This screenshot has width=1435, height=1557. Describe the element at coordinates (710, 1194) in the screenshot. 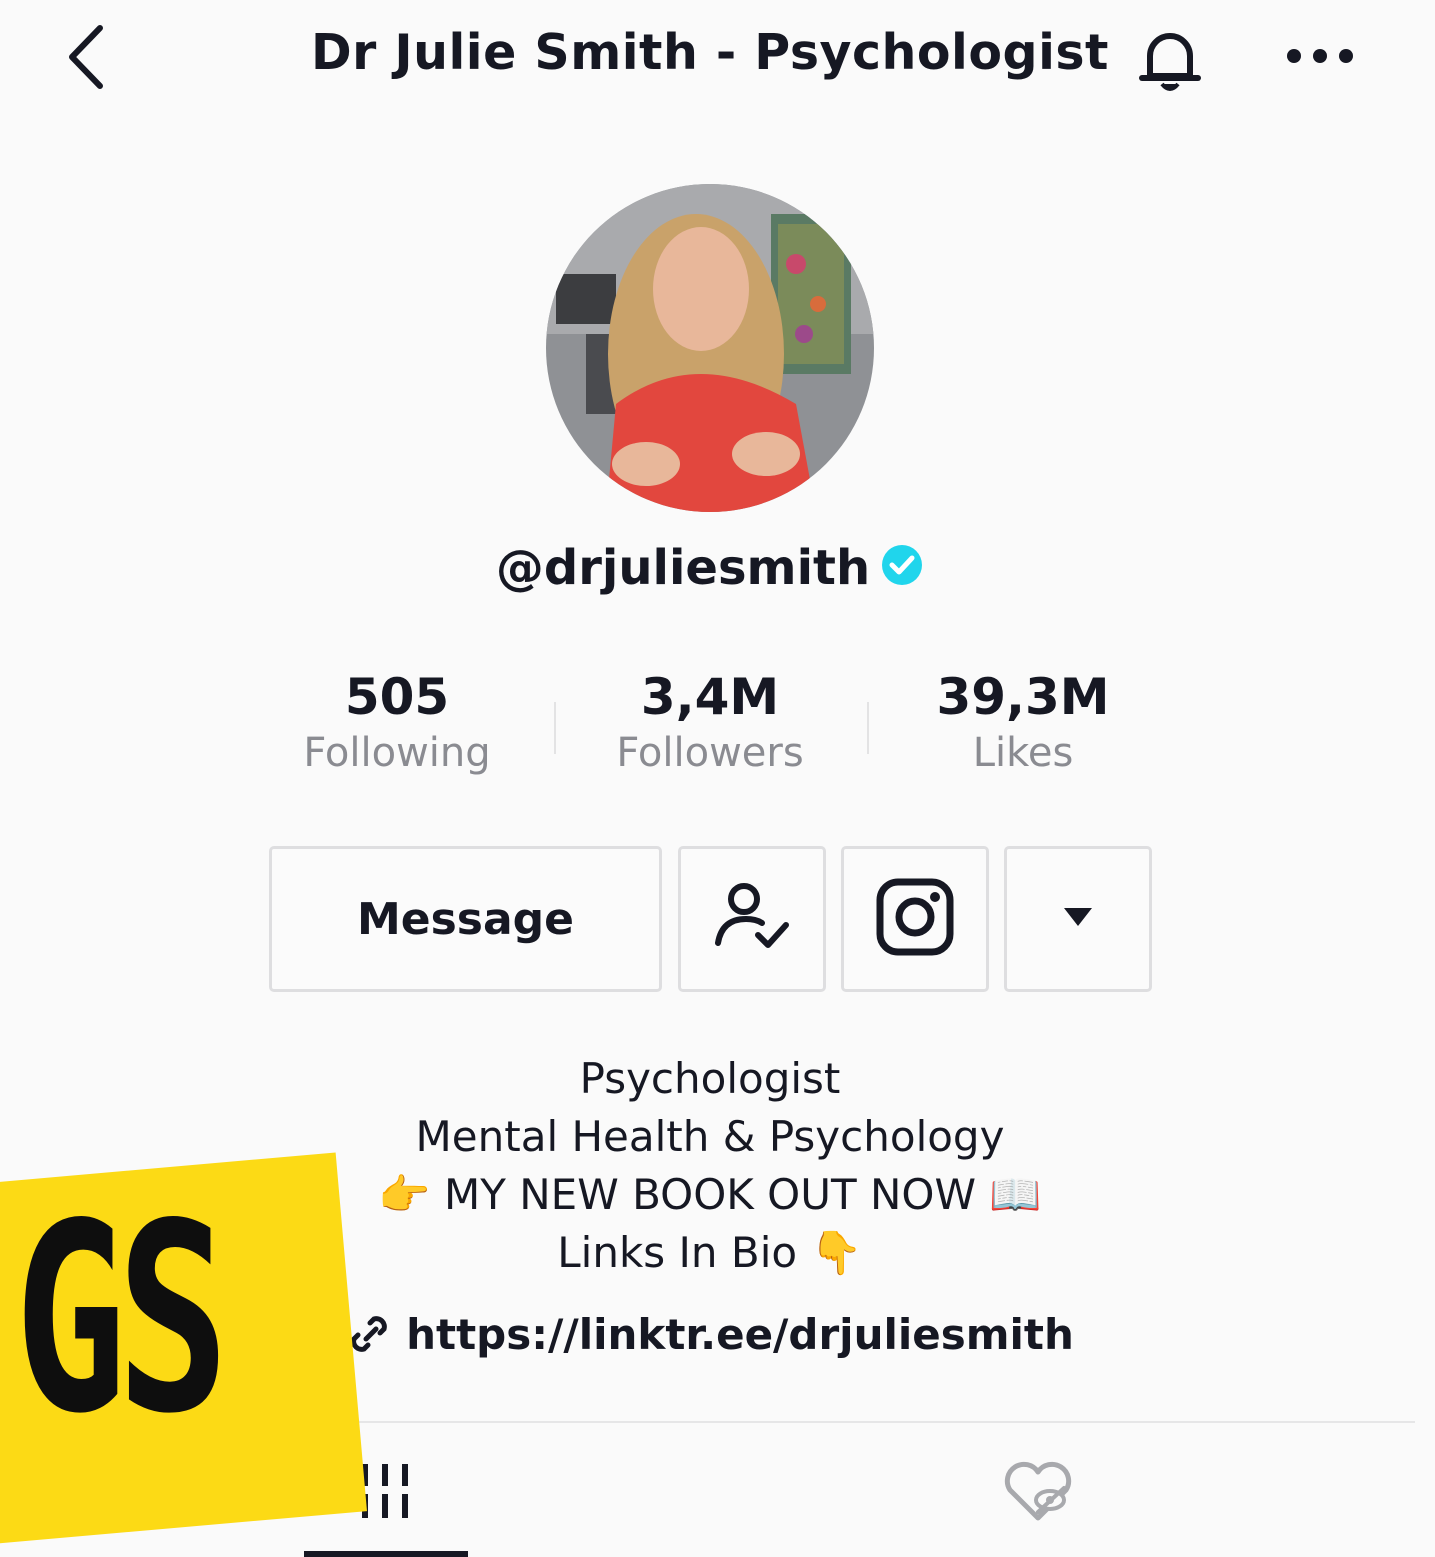

I see `bio-line: 👉 MY NEW BOOK OUT NOW 📖` at that location.